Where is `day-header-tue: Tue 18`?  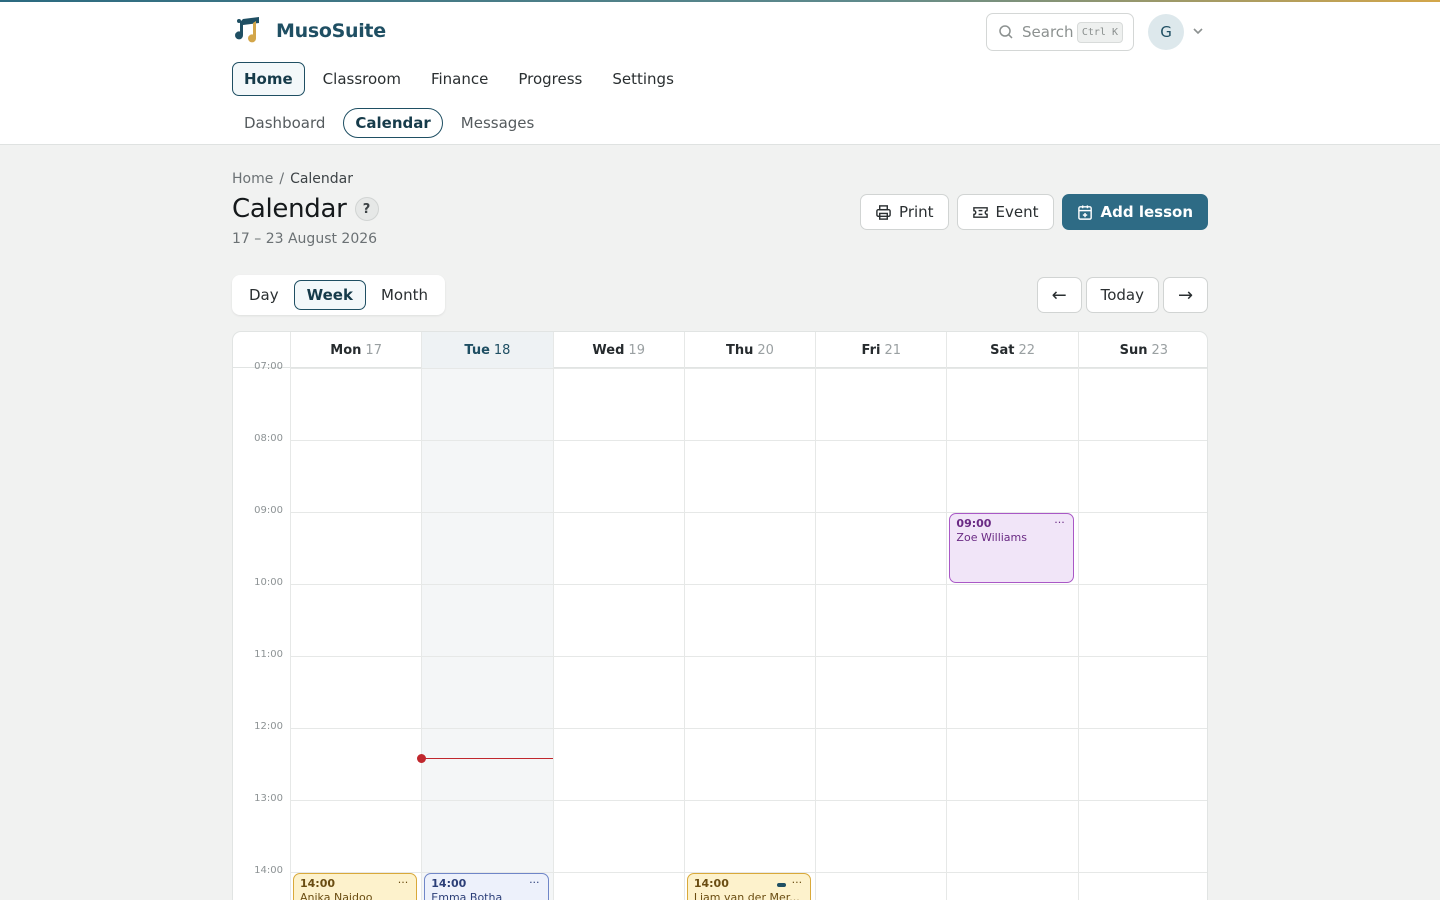
day-header-tue: Tue 18 is located at coordinates (487, 350).